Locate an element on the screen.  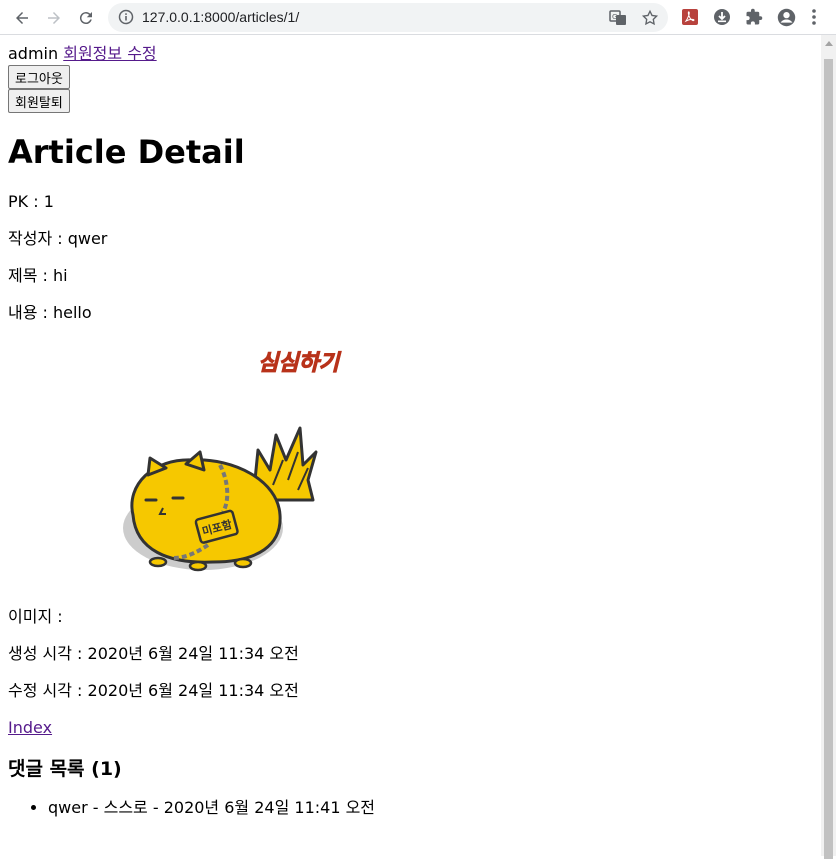
forward-icon is located at coordinates (54, 18).